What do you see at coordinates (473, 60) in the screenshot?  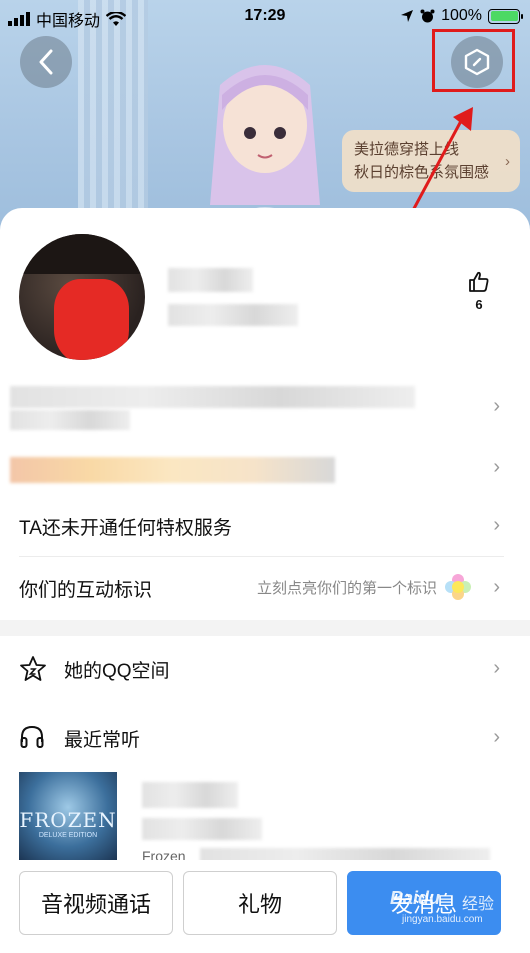 I see `highlight-box` at bounding box center [473, 60].